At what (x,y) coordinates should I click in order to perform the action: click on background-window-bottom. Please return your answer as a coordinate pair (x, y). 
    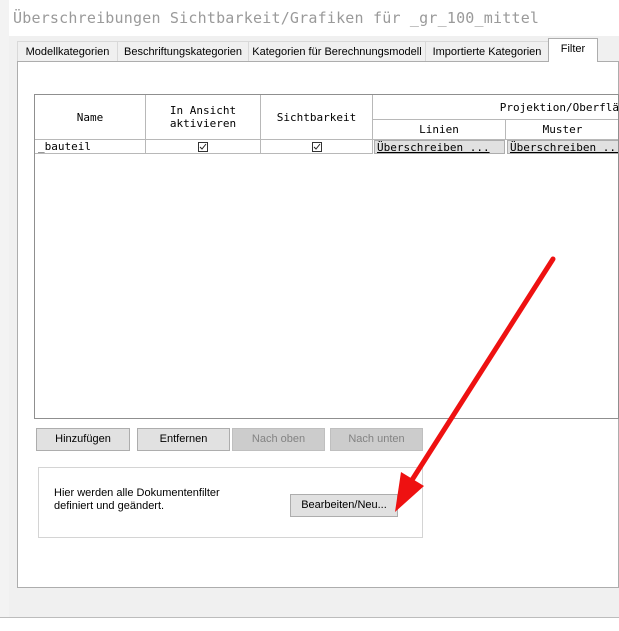
    Looking at the image, I should click on (309, 624).